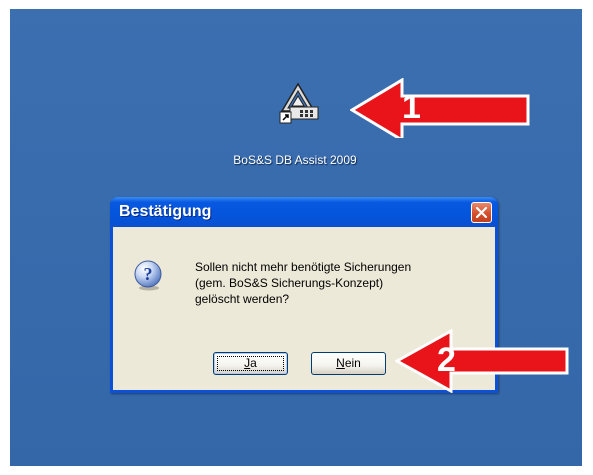 The image size is (593, 475). Describe the element at coordinates (304, 212) in the screenshot. I see `dialog-titlebar: Bestätigung` at that location.